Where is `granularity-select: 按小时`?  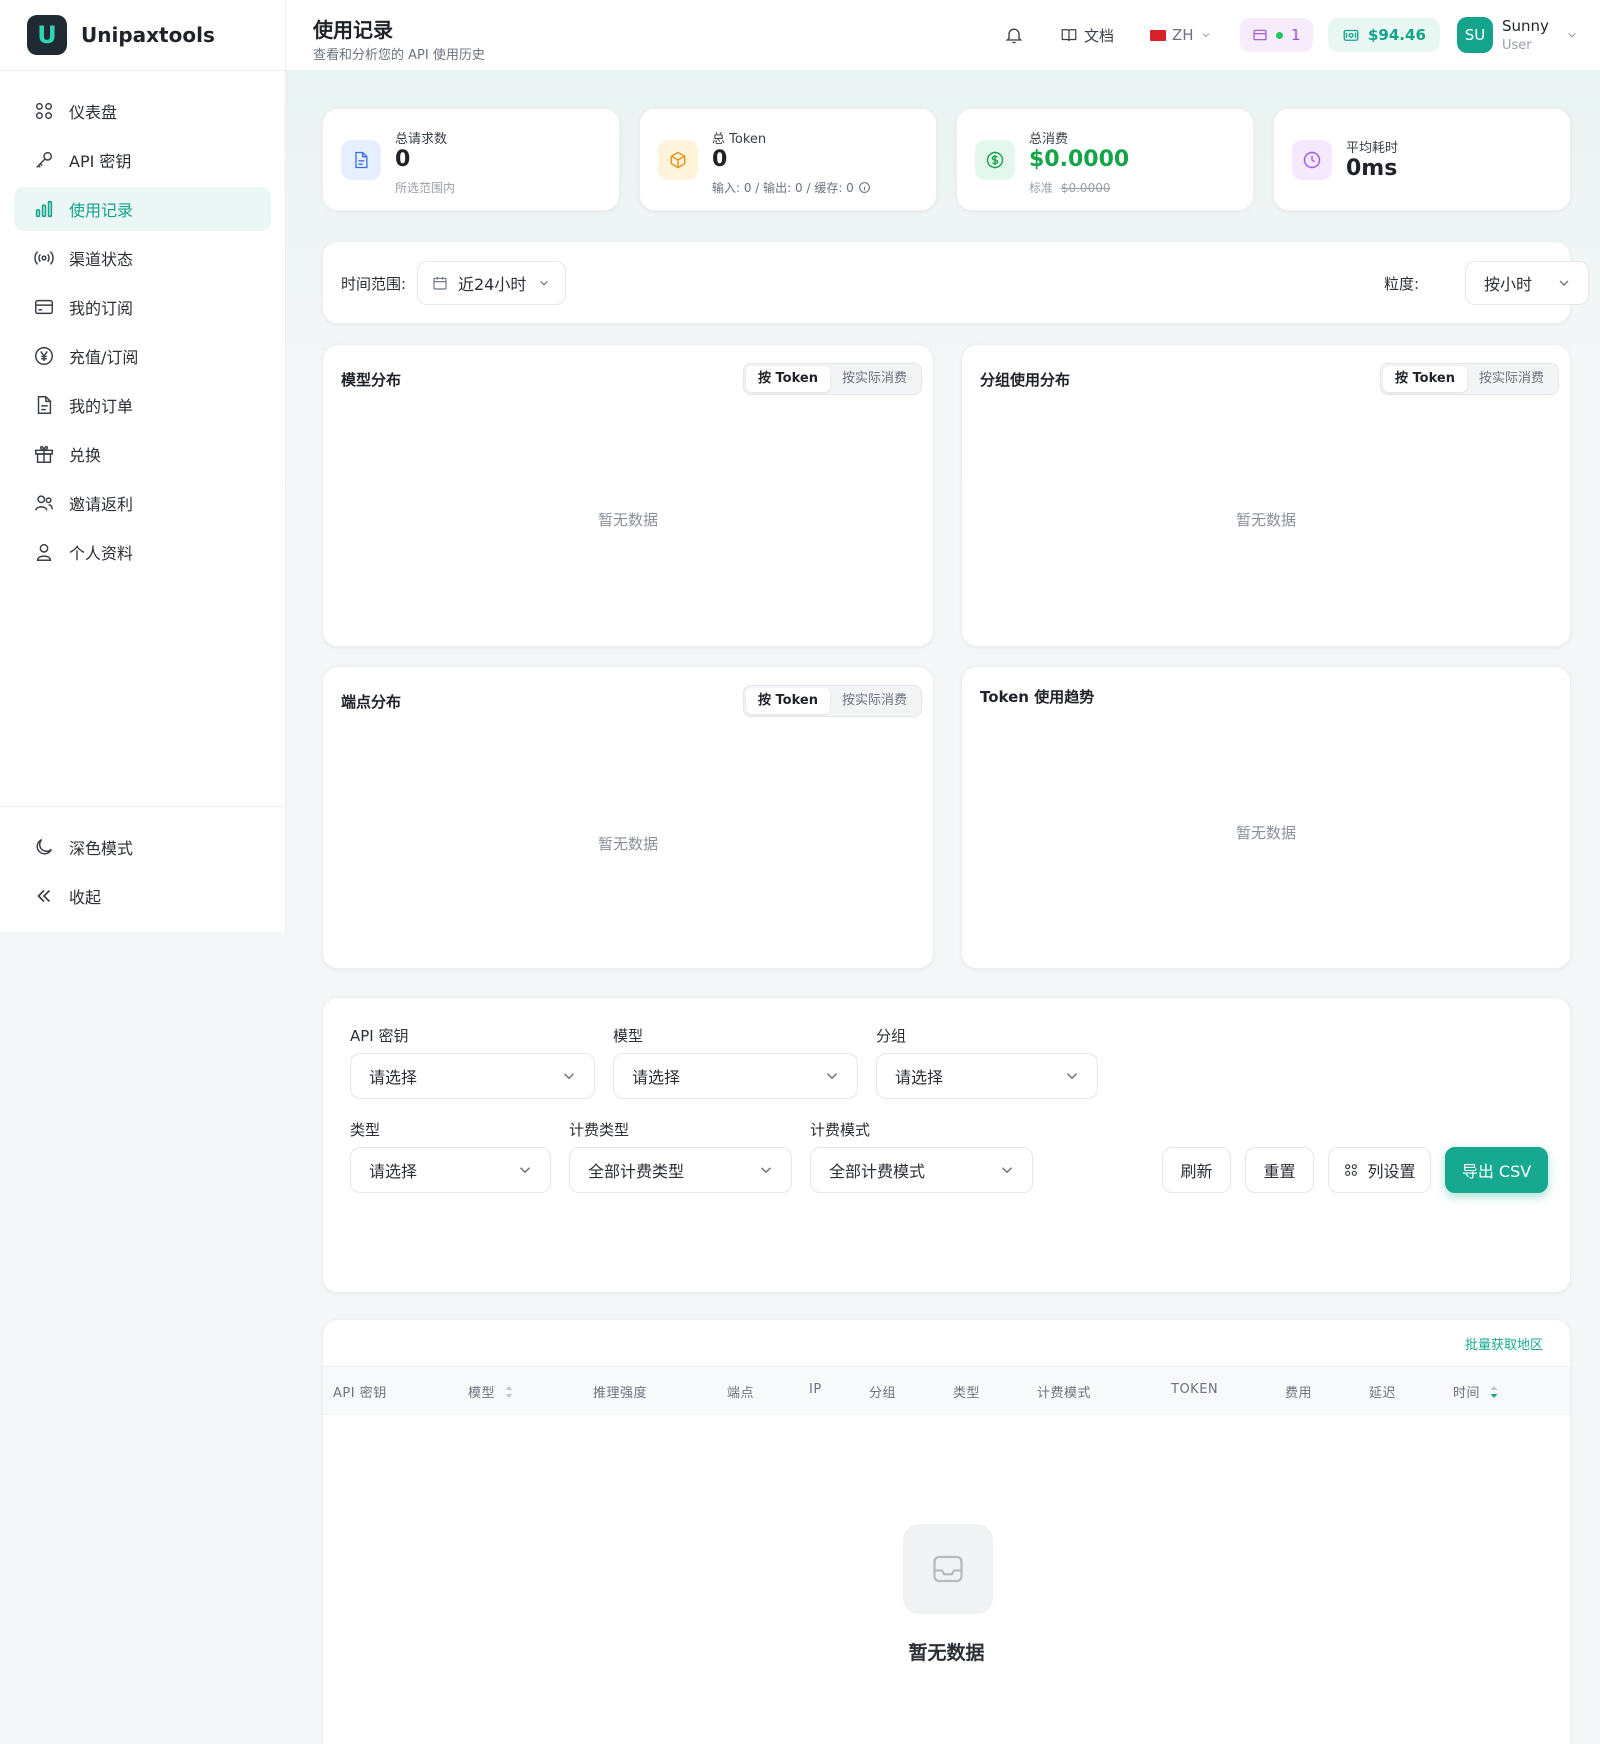 granularity-select: 按小时 is located at coordinates (1527, 283).